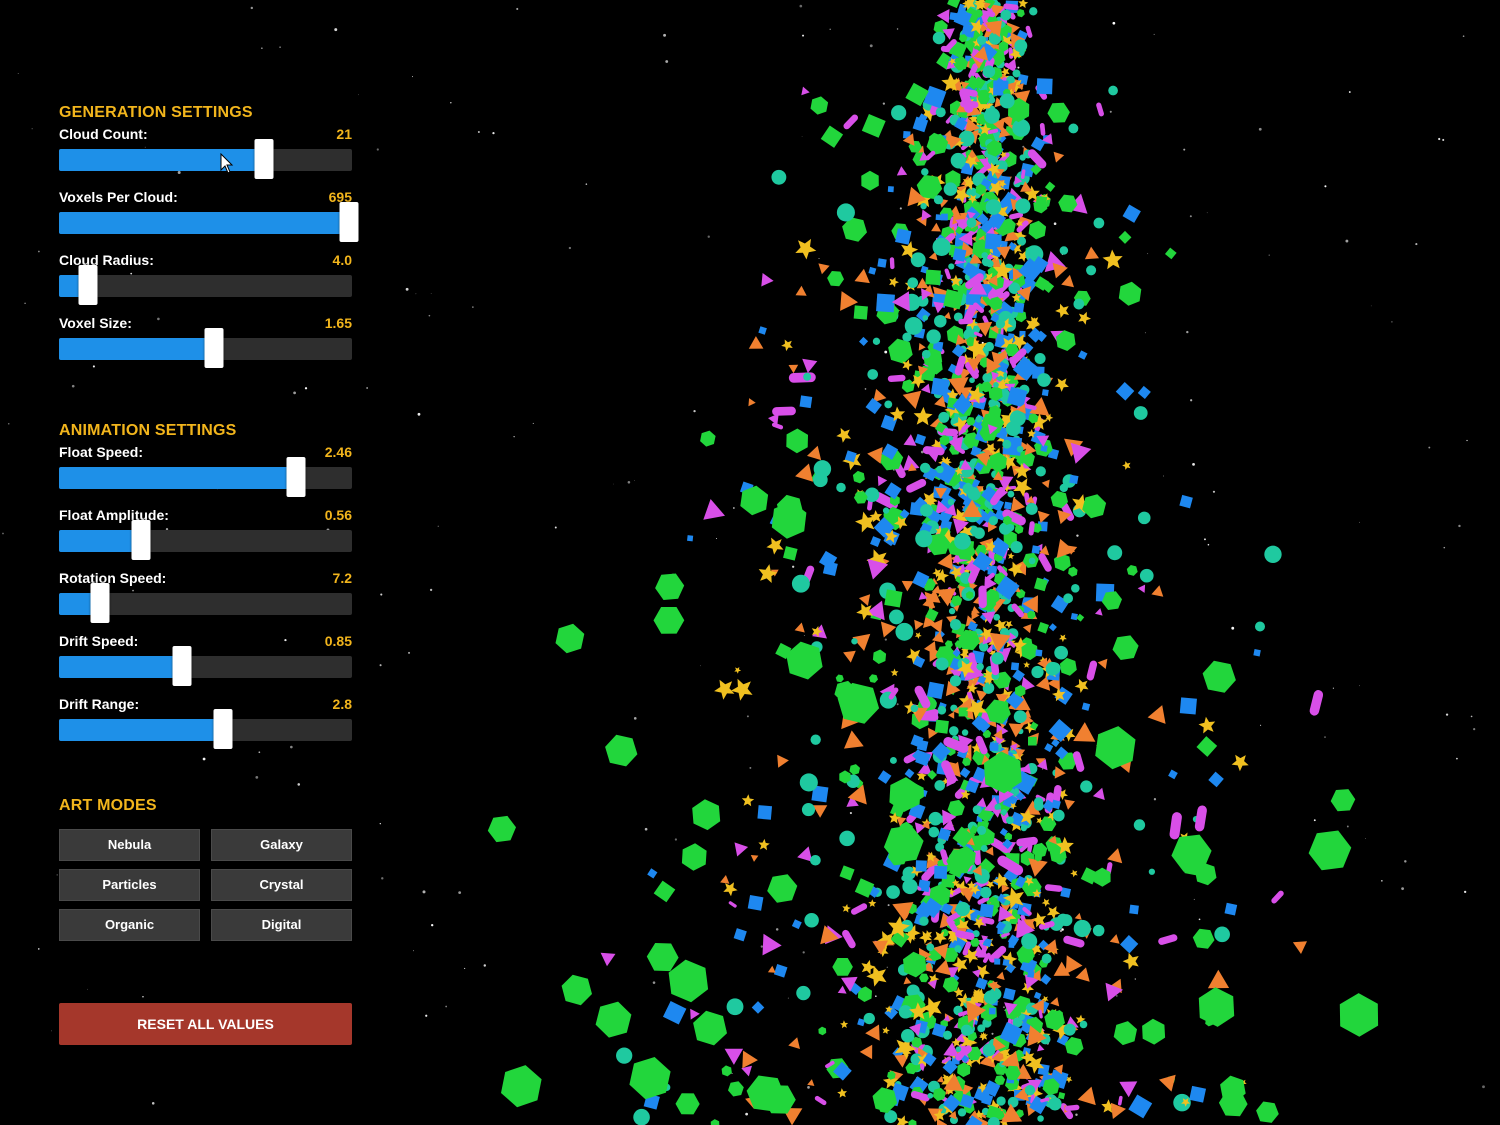 This screenshot has width=1500, height=1125. What do you see at coordinates (342, 260) in the screenshot?
I see `slider-value: 4.0` at bounding box center [342, 260].